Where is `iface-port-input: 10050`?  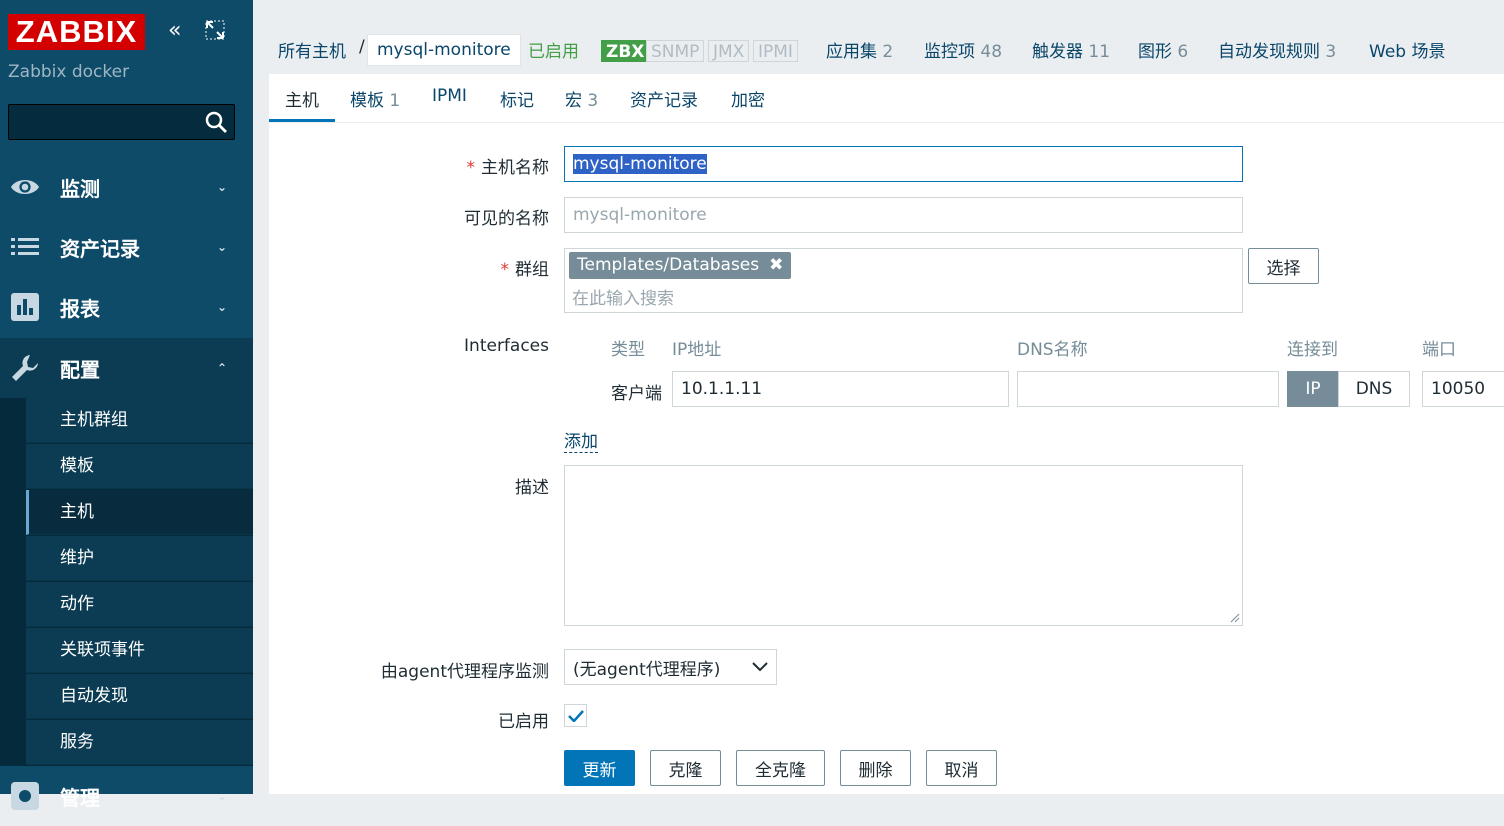
iface-port-input: 10050 is located at coordinates (1463, 389).